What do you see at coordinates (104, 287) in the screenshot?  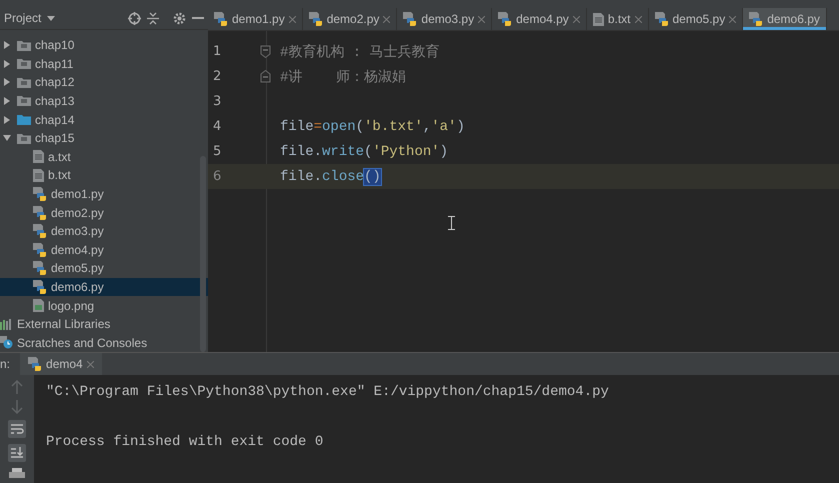 I see `tree-item: demo6.py` at bounding box center [104, 287].